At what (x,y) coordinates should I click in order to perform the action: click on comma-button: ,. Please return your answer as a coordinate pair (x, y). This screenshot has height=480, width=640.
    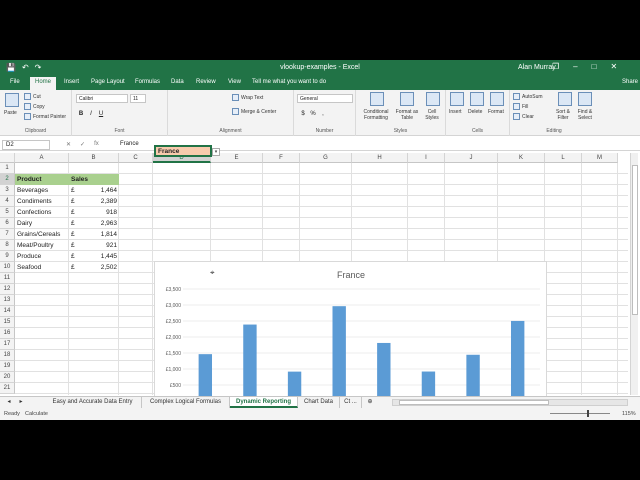
    Looking at the image, I should click on (323, 114).